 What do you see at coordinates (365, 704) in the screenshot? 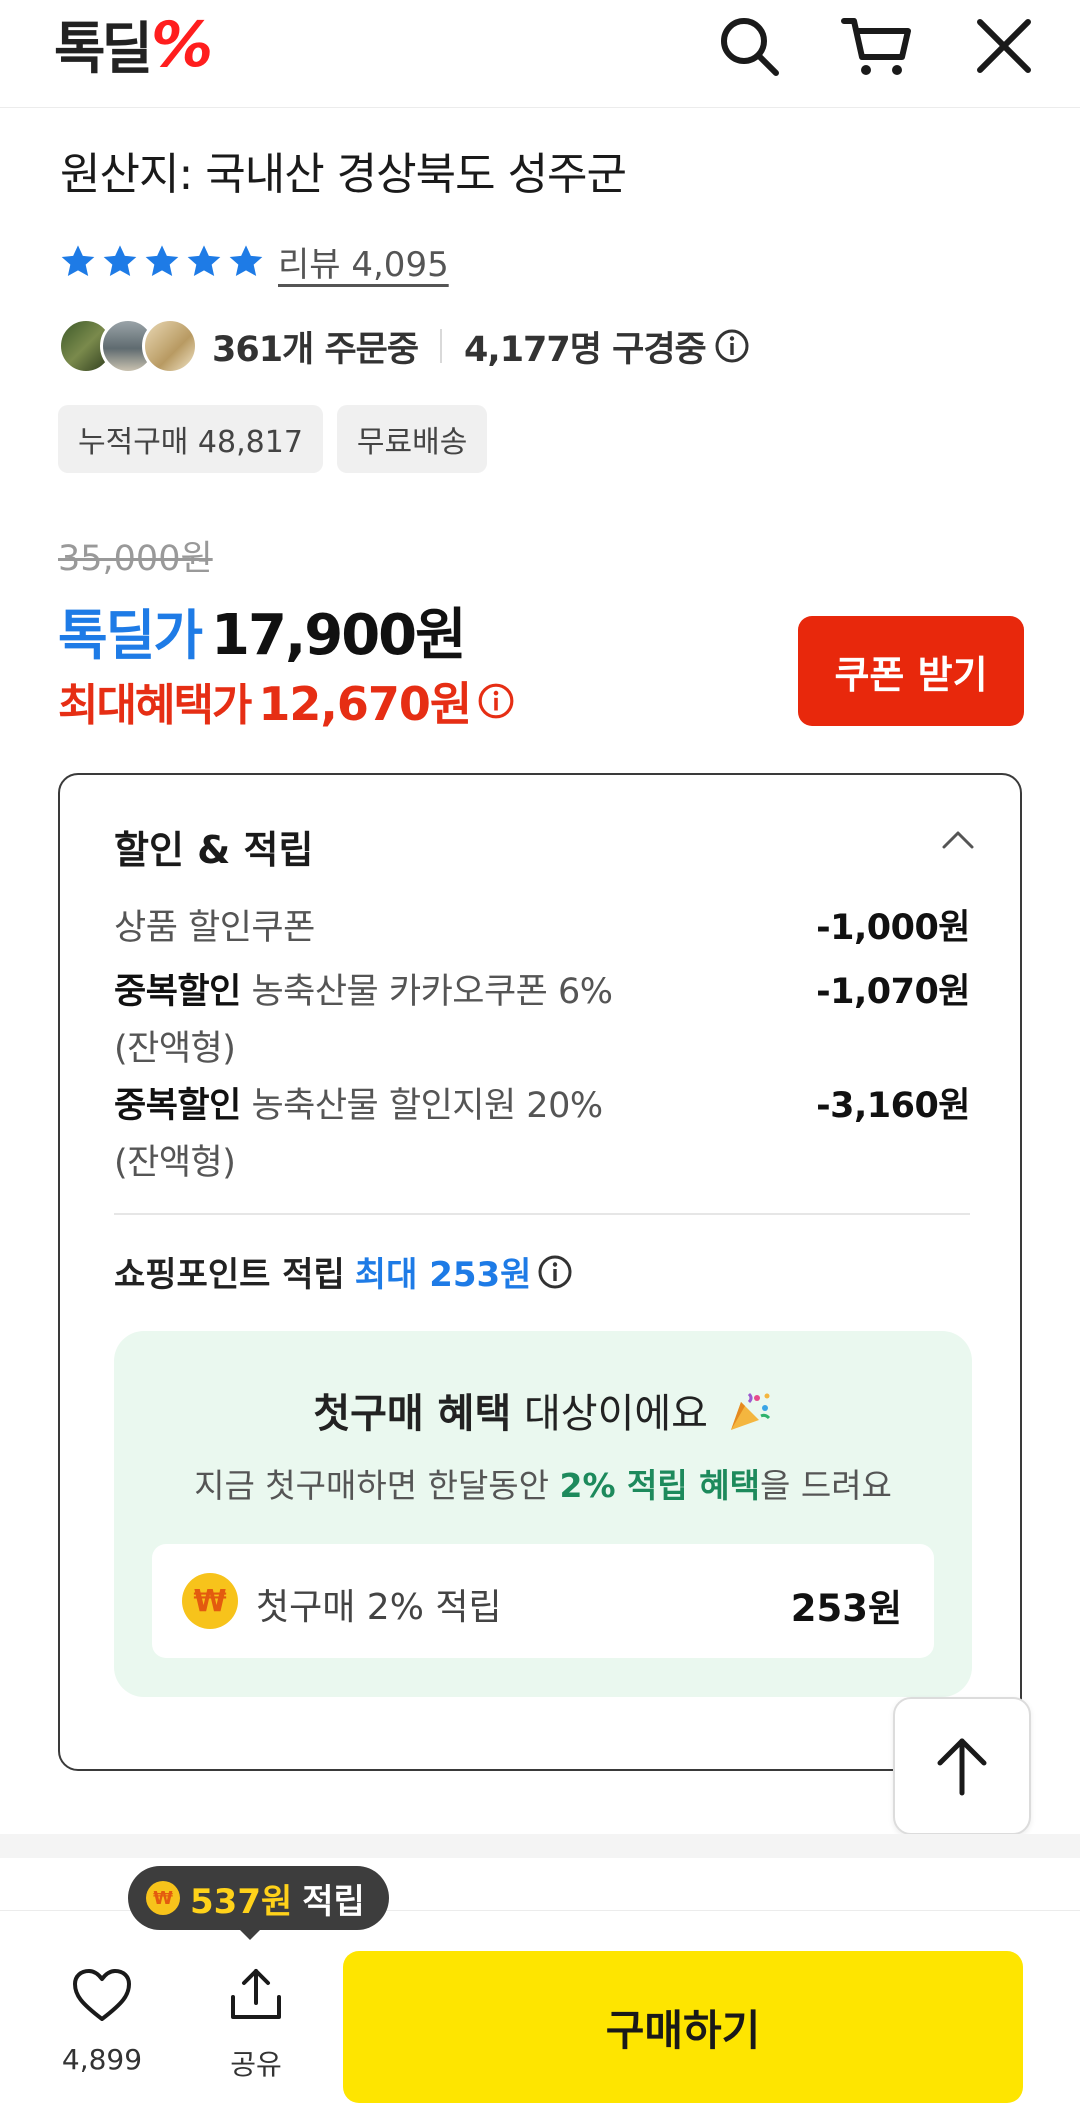
I see `max-benefit-price: 12,670원` at bounding box center [365, 704].